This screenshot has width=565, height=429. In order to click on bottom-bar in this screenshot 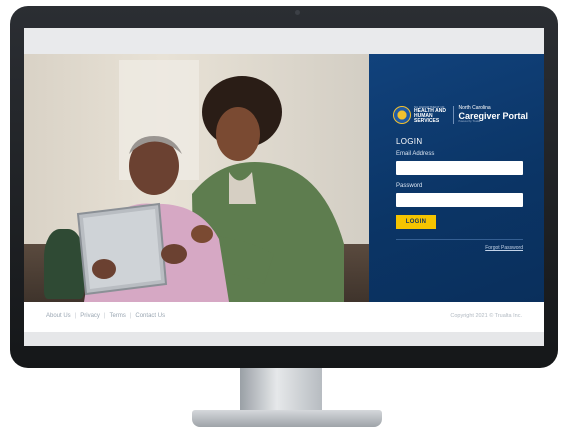, I will do `click(284, 339)`.